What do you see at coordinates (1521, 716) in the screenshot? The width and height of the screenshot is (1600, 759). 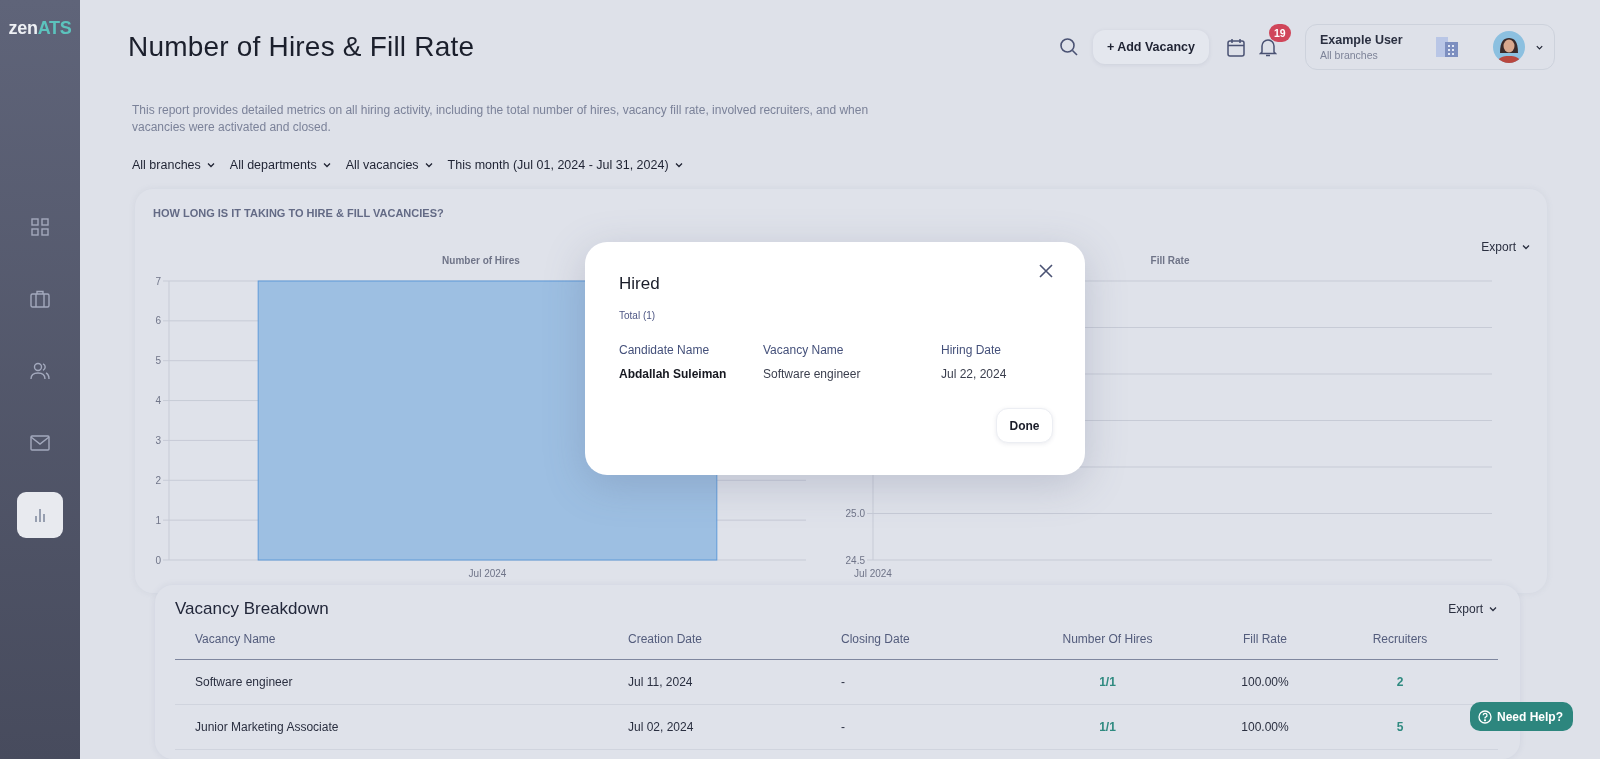 I see `help-button: Need Help?` at bounding box center [1521, 716].